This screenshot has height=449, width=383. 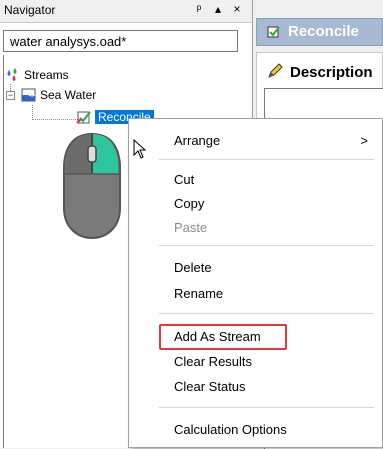 I want to click on tree-item-sea-water: Sea Water, so click(x=58, y=95).